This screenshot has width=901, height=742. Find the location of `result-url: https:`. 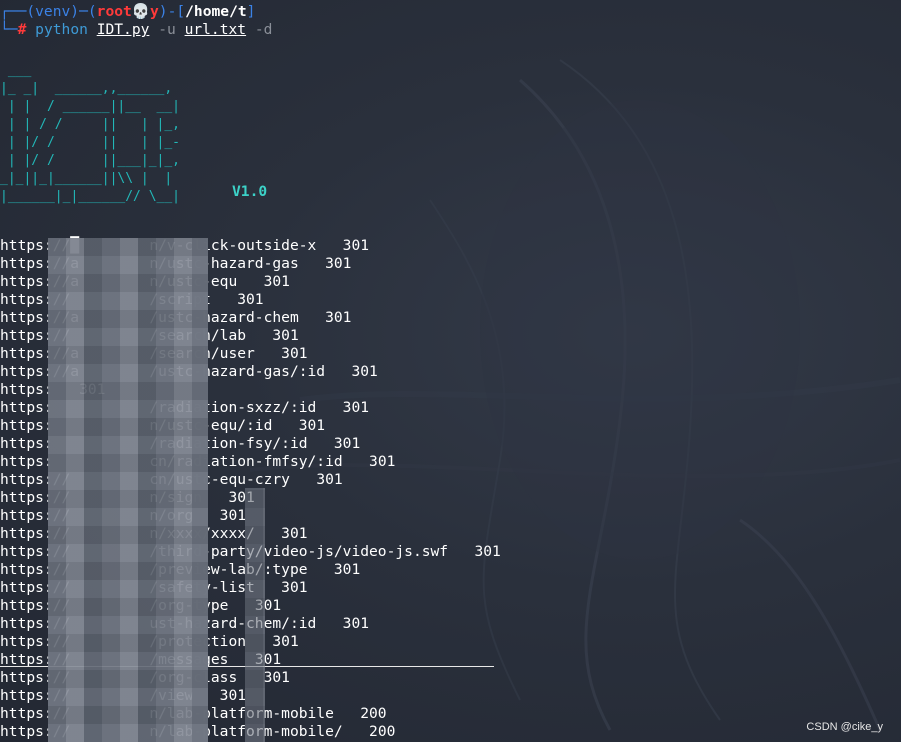

result-url: https: is located at coordinates (26, 389).